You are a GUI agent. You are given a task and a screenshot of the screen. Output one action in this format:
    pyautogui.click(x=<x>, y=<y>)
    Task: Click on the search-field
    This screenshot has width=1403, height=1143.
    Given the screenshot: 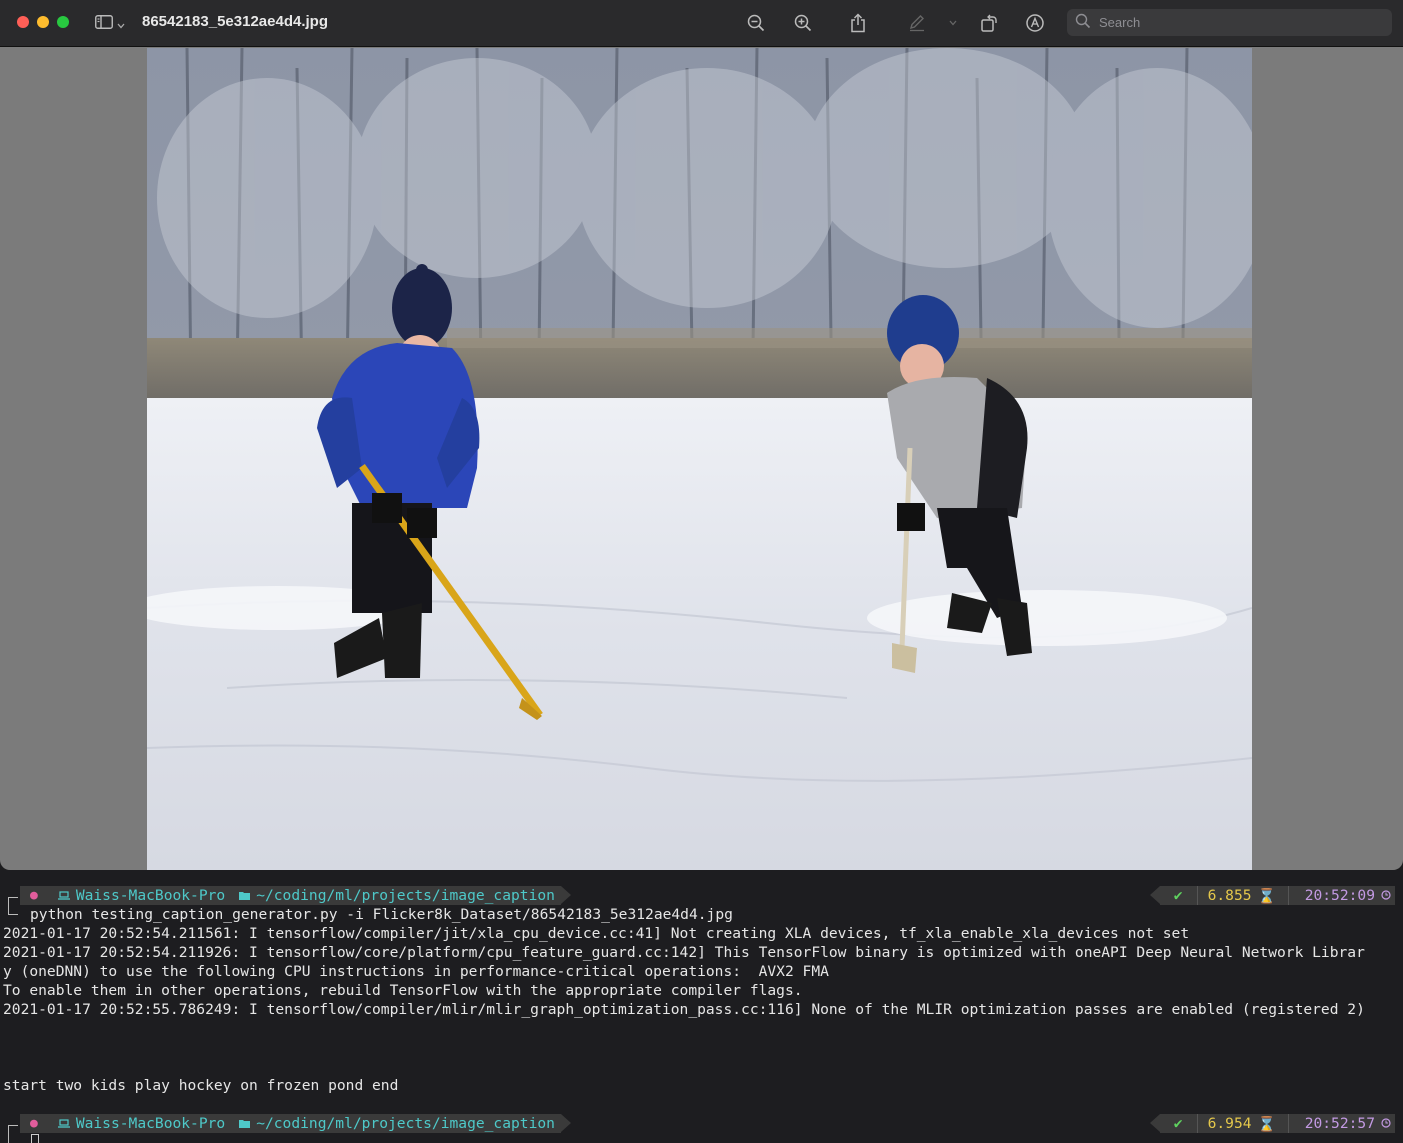 What is the action you would take?
    pyautogui.click(x=1229, y=22)
    